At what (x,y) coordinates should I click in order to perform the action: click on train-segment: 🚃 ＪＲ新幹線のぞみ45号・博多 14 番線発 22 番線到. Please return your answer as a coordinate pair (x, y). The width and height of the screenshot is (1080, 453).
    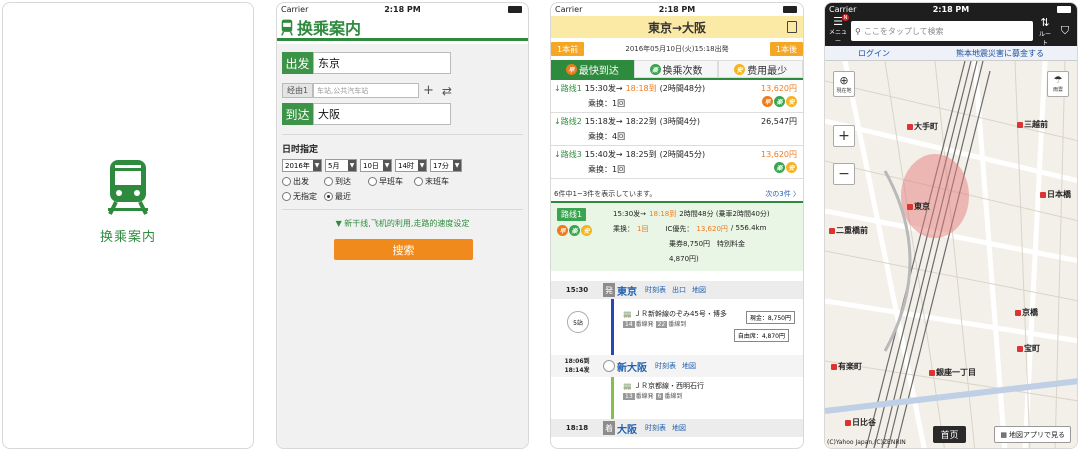
    Looking at the image, I should click on (675, 319).